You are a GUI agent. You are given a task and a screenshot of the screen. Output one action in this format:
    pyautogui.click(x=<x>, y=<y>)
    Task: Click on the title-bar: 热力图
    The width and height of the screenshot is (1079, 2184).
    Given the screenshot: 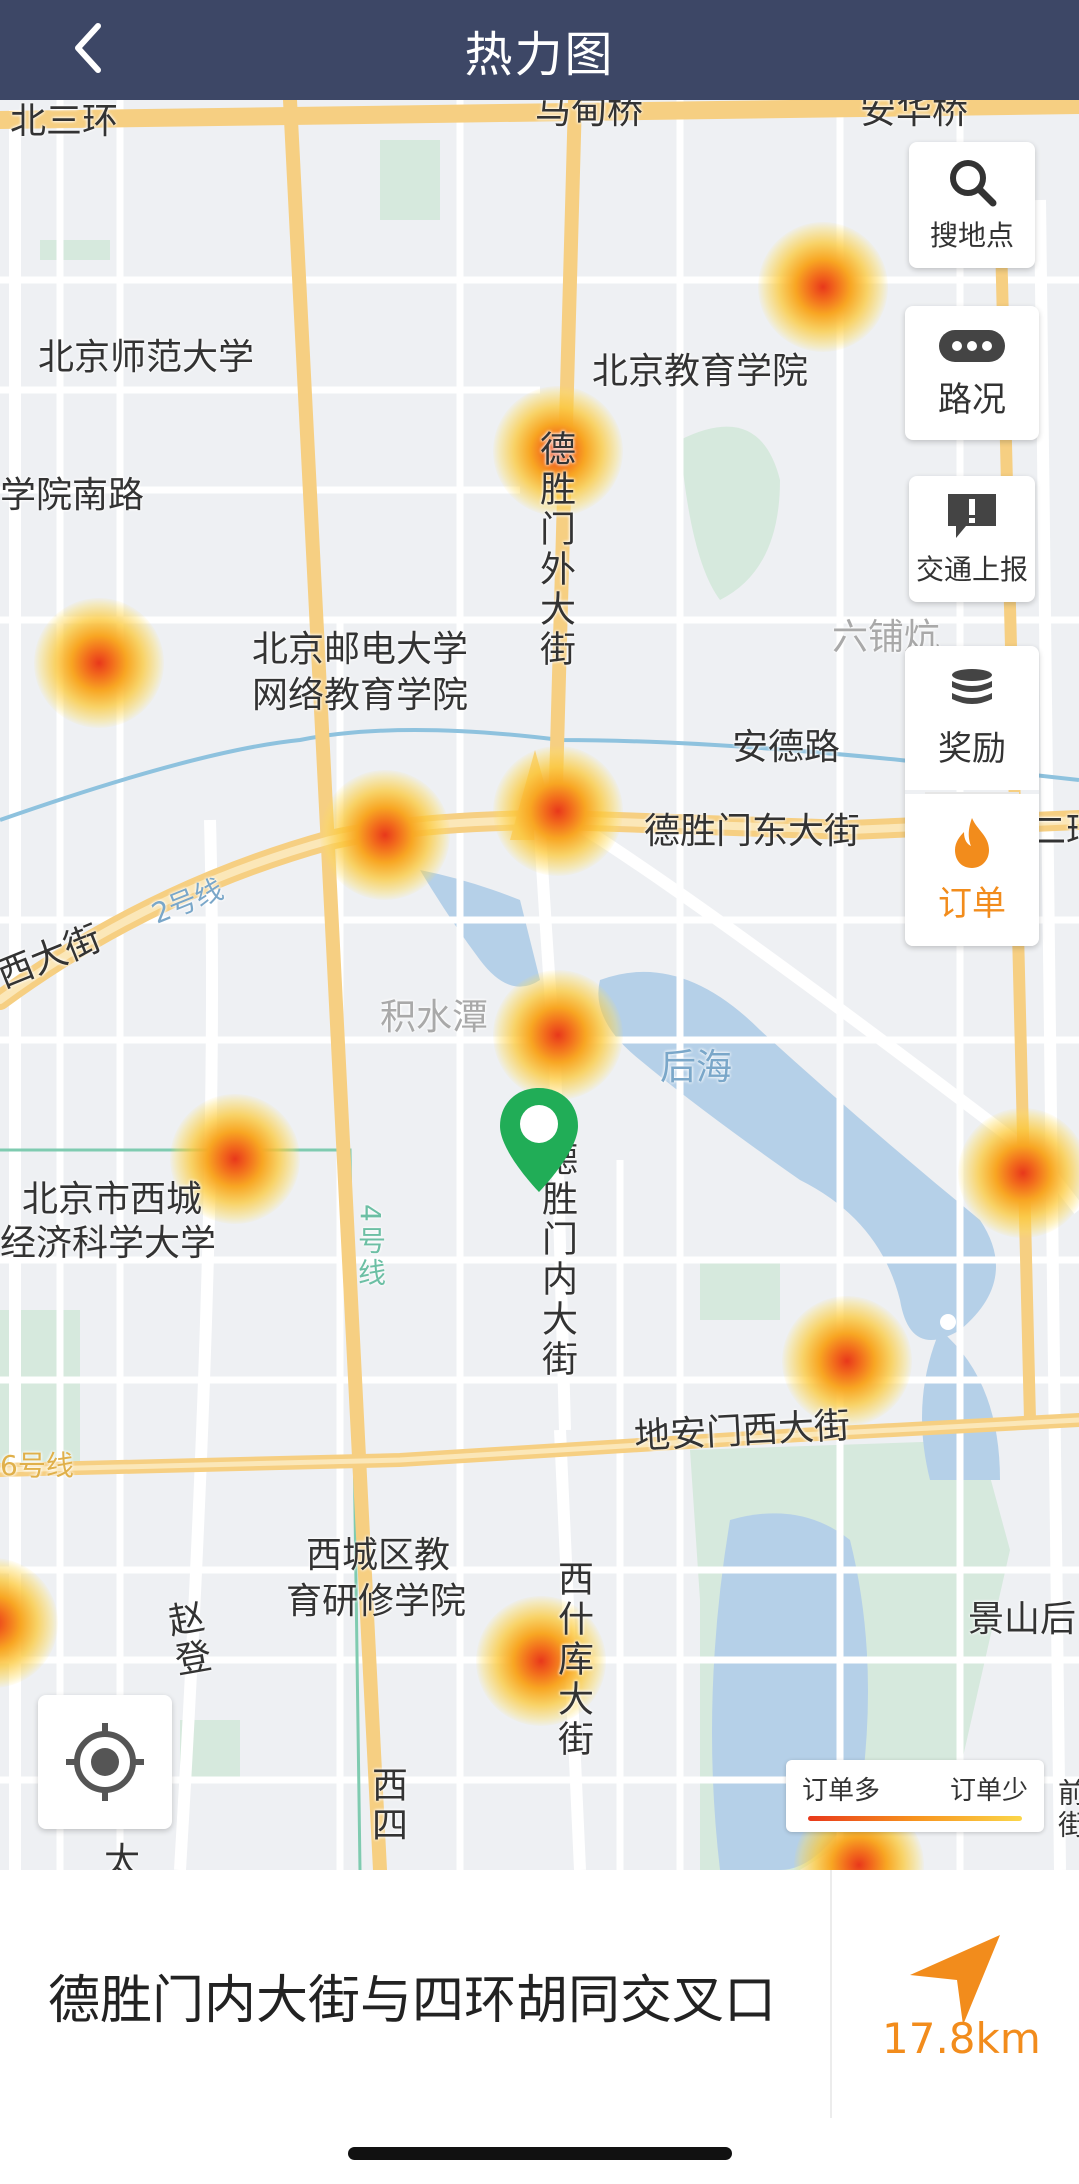 What is the action you would take?
    pyautogui.click(x=539, y=50)
    